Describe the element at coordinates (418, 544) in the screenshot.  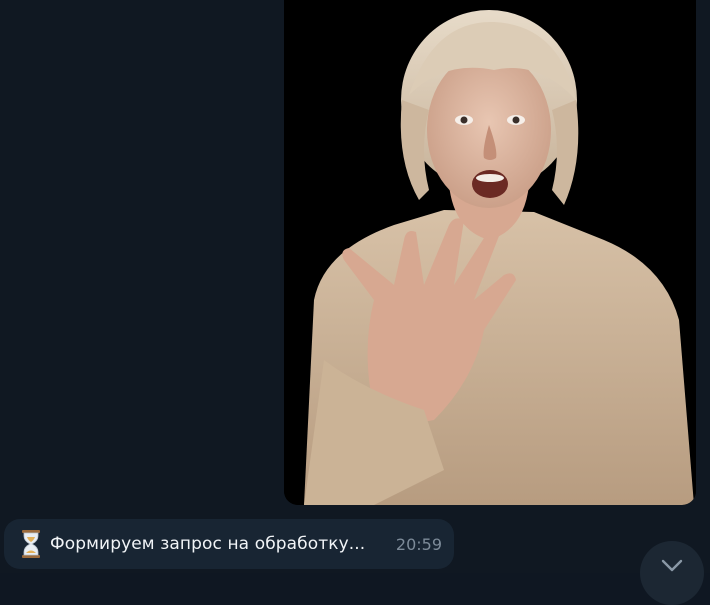
I see `message-time: 20:59` at that location.